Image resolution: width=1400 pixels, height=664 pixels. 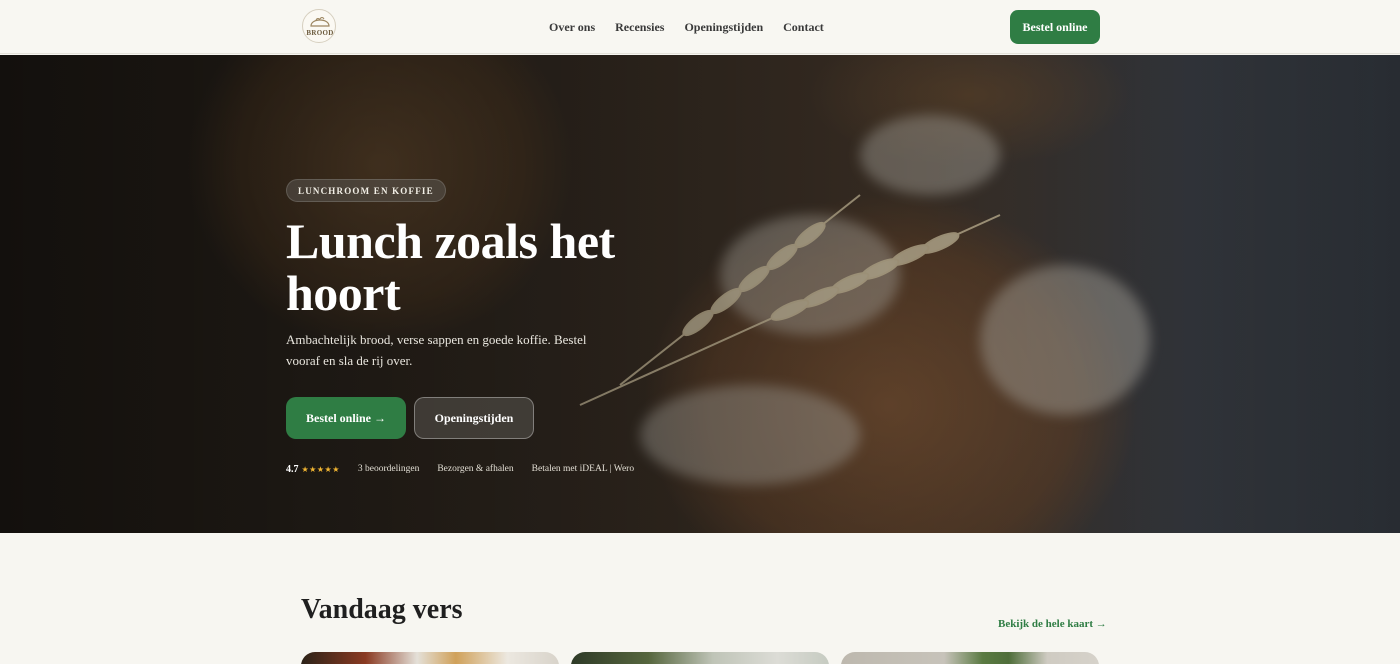 I want to click on header-order-button: Bestel online, so click(x=1055, y=27).